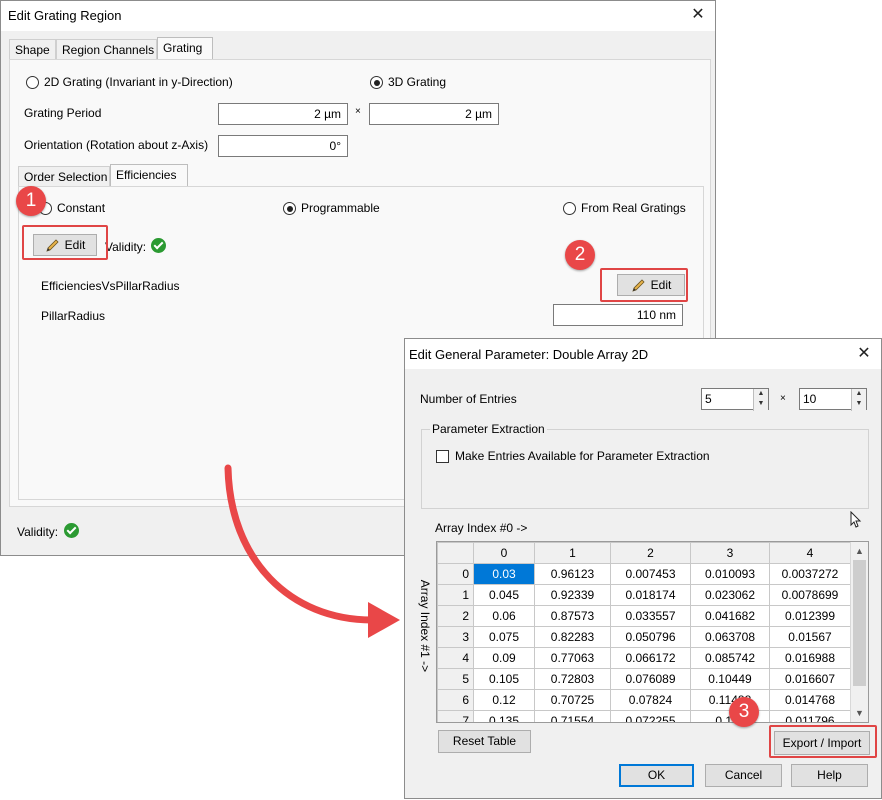 This screenshot has width=882, height=800. What do you see at coordinates (572, 716) in the screenshot?
I see `table-cell: 0.71554` at bounding box center [572, 716].